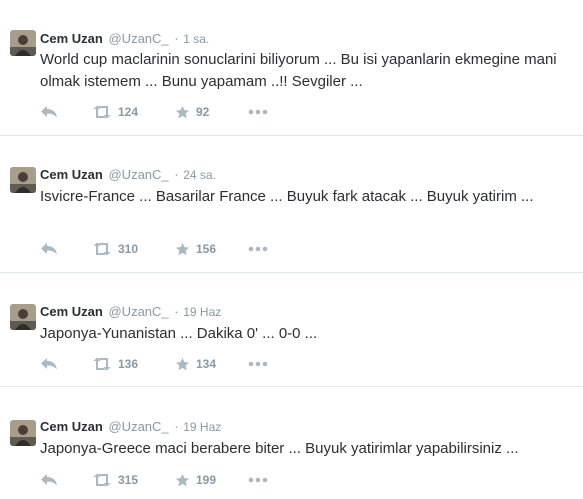 This screenshot has width=583, height=499. Describe the element at coordinates (115, 364) in the screenshot. I see `retweet-button: 136` at that location.